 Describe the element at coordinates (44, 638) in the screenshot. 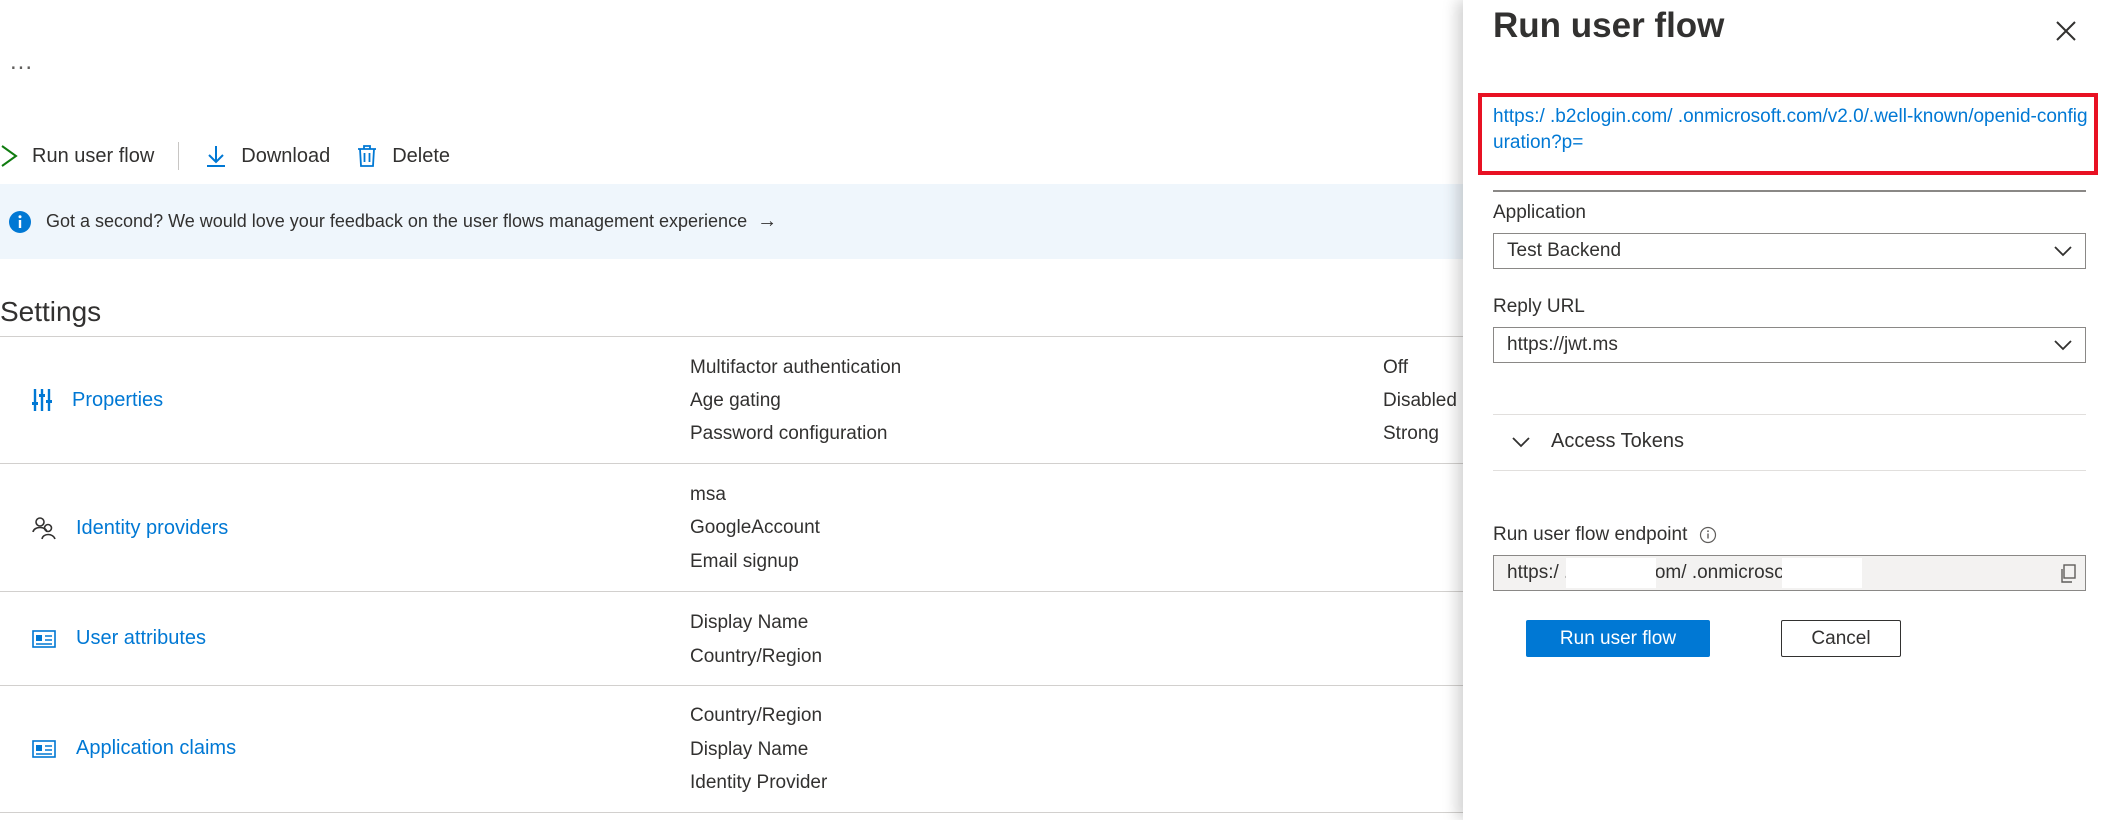

I see `contact-card-icon` at that location.